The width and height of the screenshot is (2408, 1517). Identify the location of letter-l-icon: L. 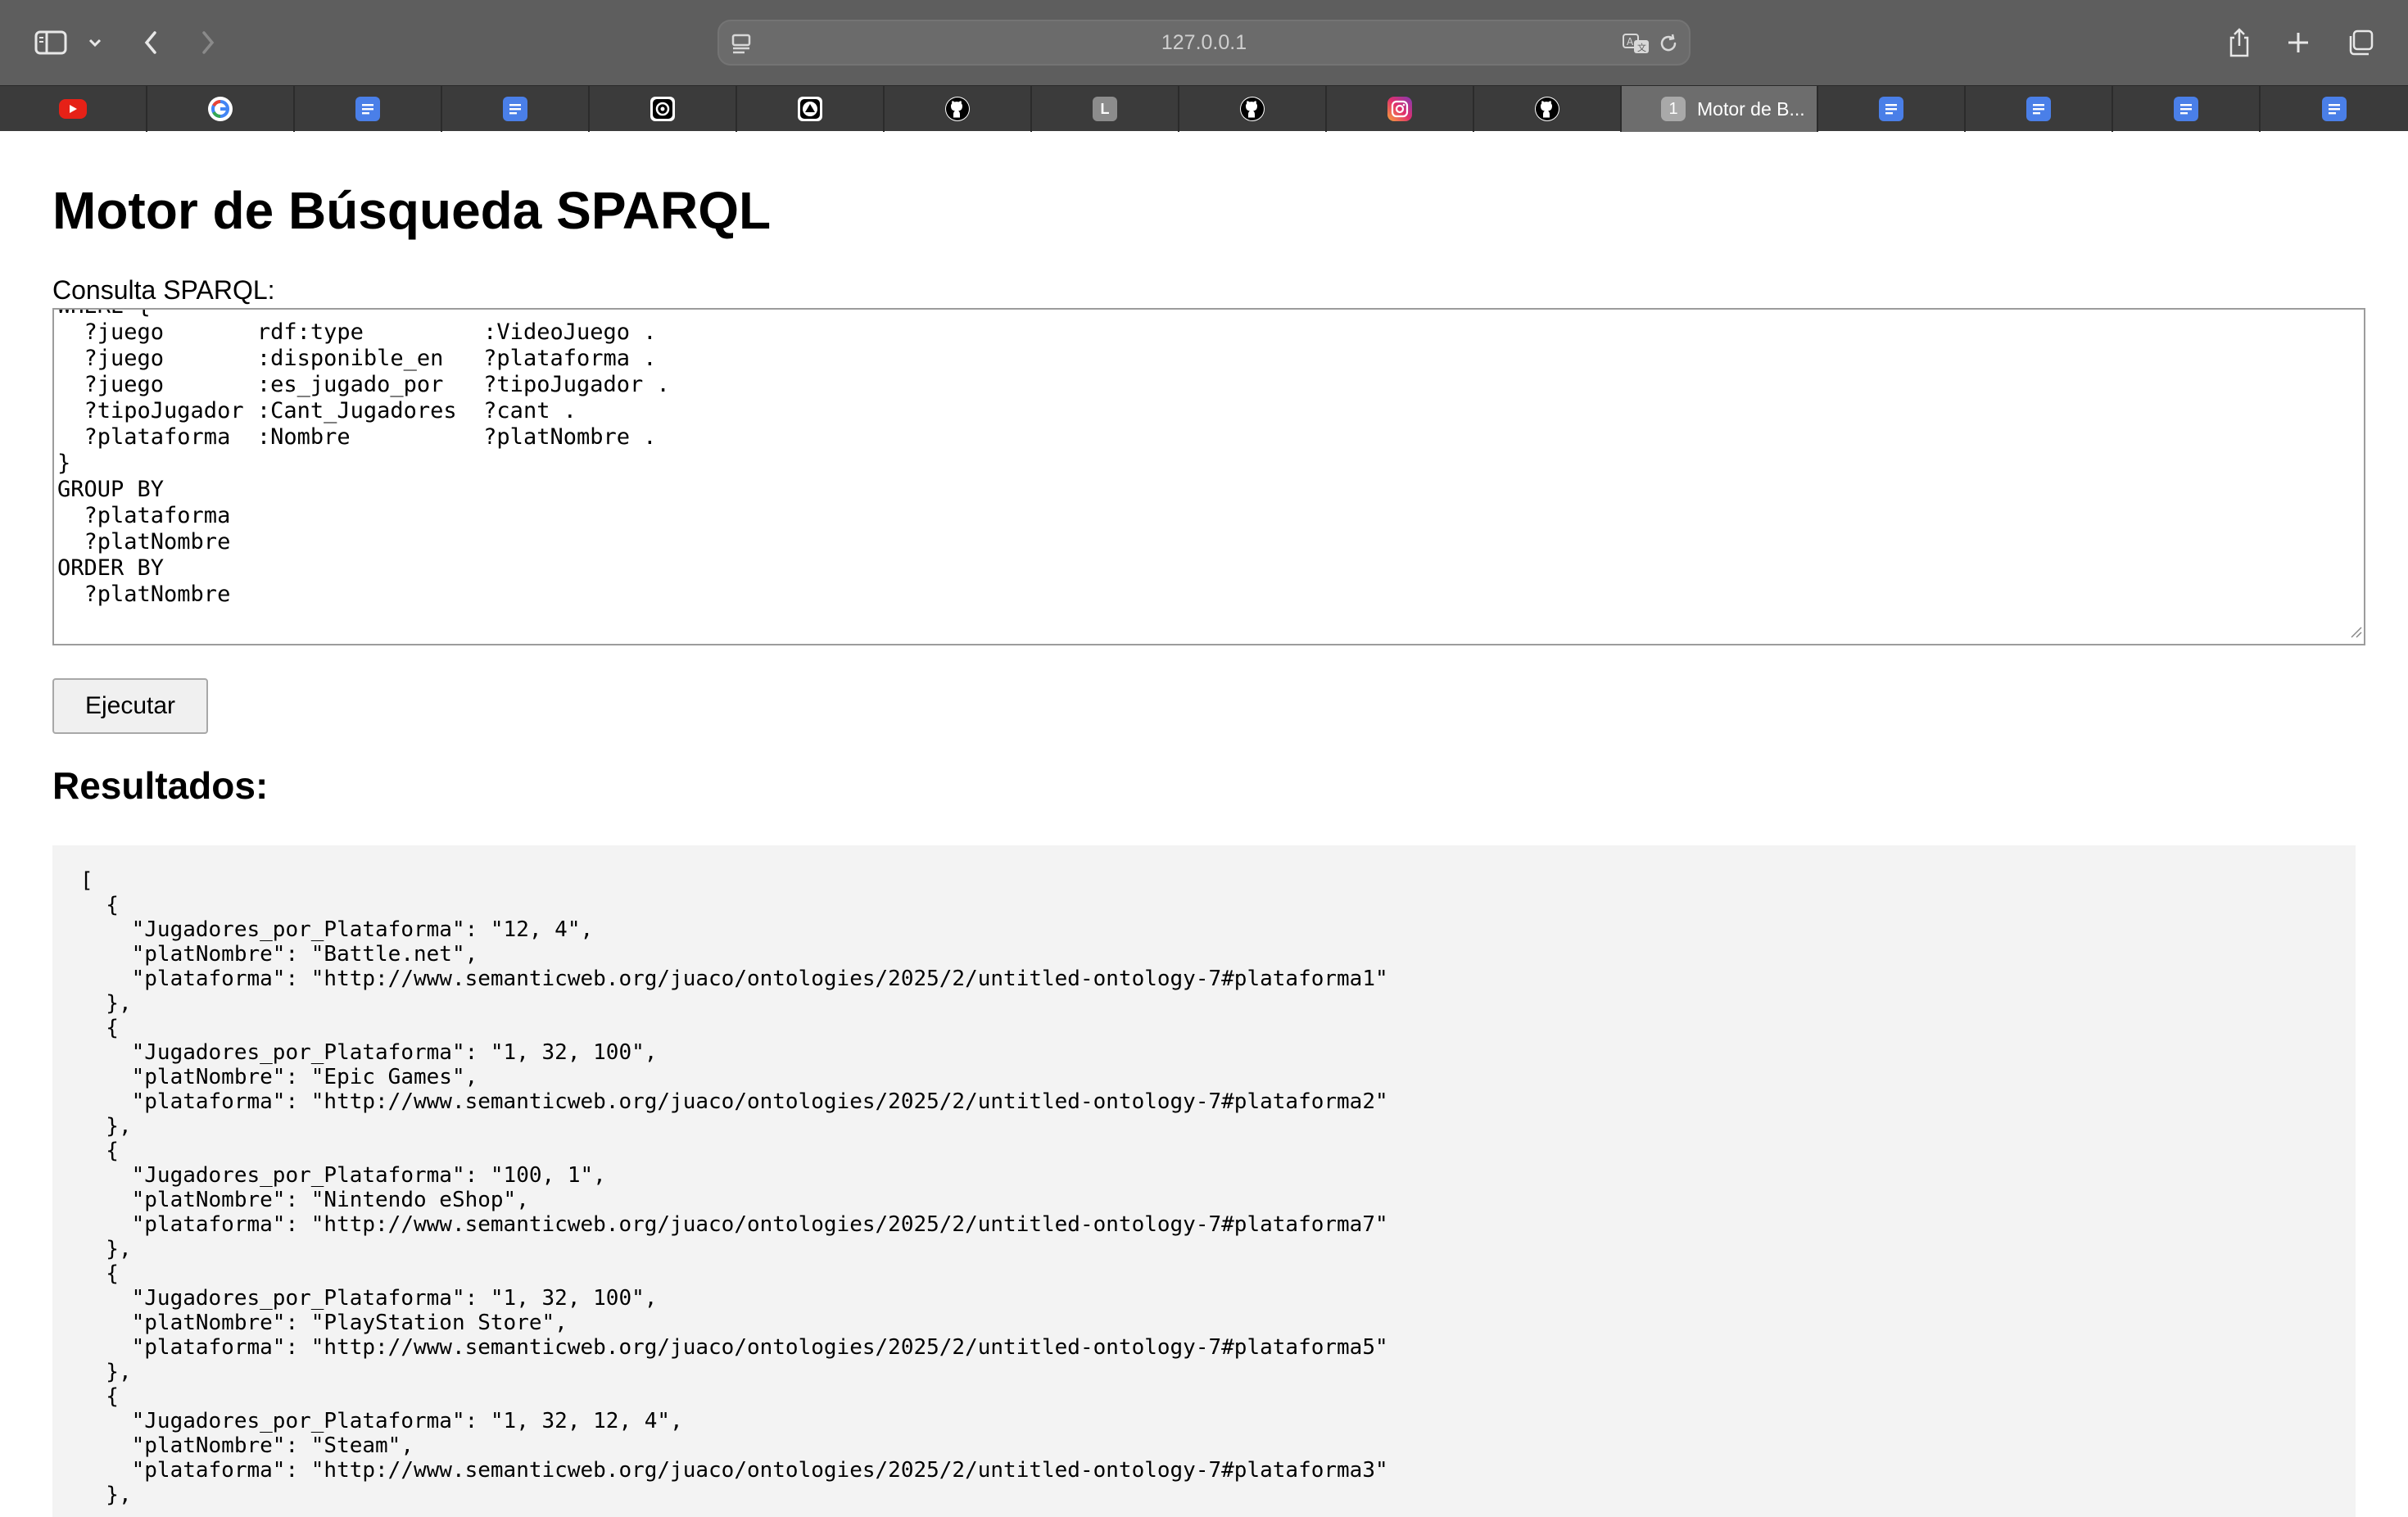
(1105, 109).